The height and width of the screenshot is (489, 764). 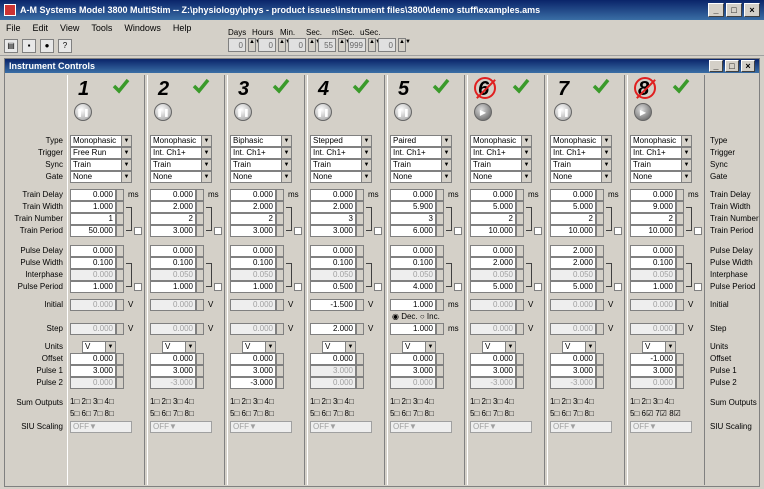 What do you see at coordinates (734, 10) in the screenshot?
I see `maximize-button: □` at bounding box center [734, 10].